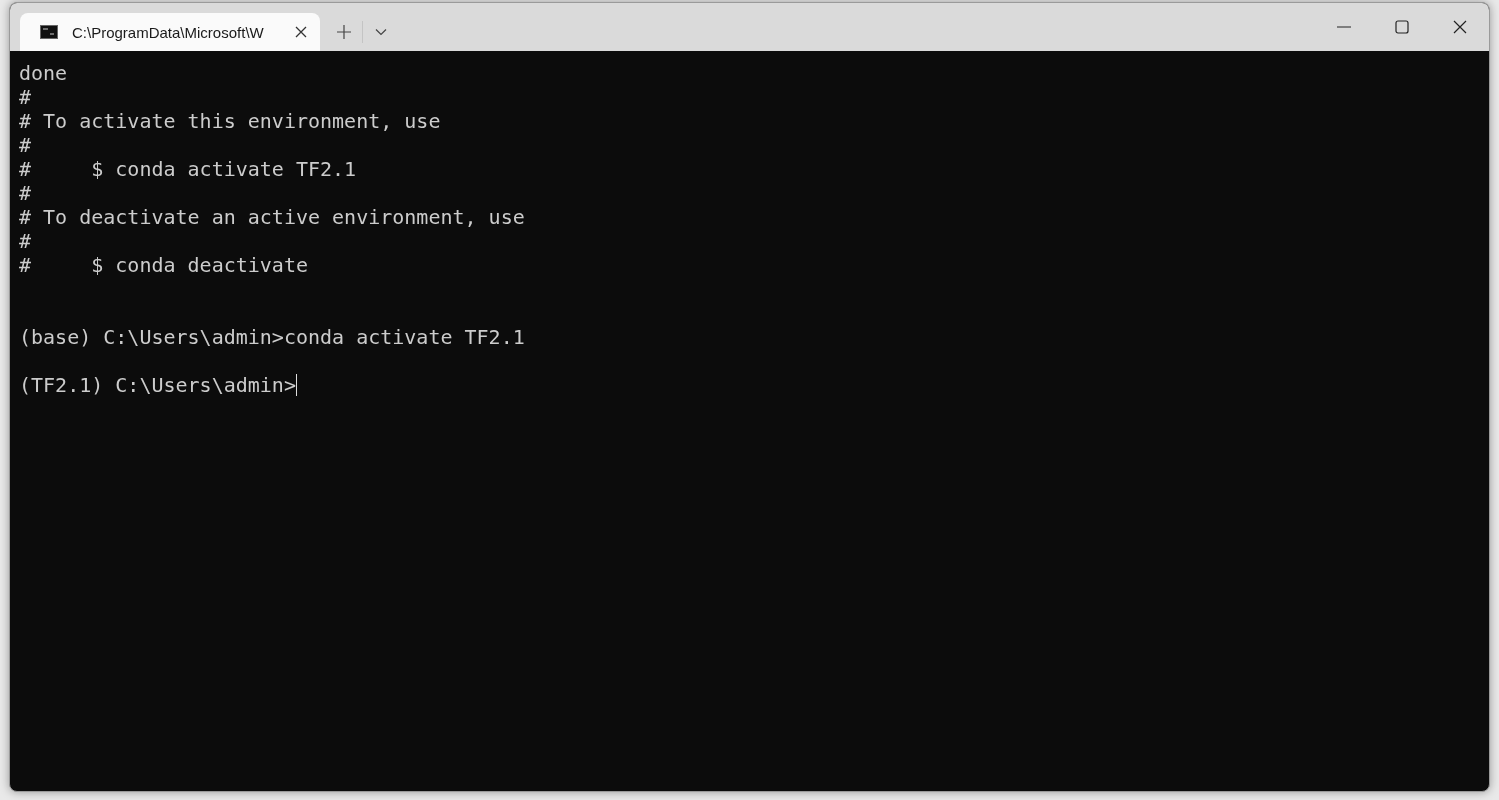 The width and height of the screenshot is (1499, 800). I want to click on prompt-line: (base) C:\Users\admin>conda activate TF2.1, so click(272, 337).